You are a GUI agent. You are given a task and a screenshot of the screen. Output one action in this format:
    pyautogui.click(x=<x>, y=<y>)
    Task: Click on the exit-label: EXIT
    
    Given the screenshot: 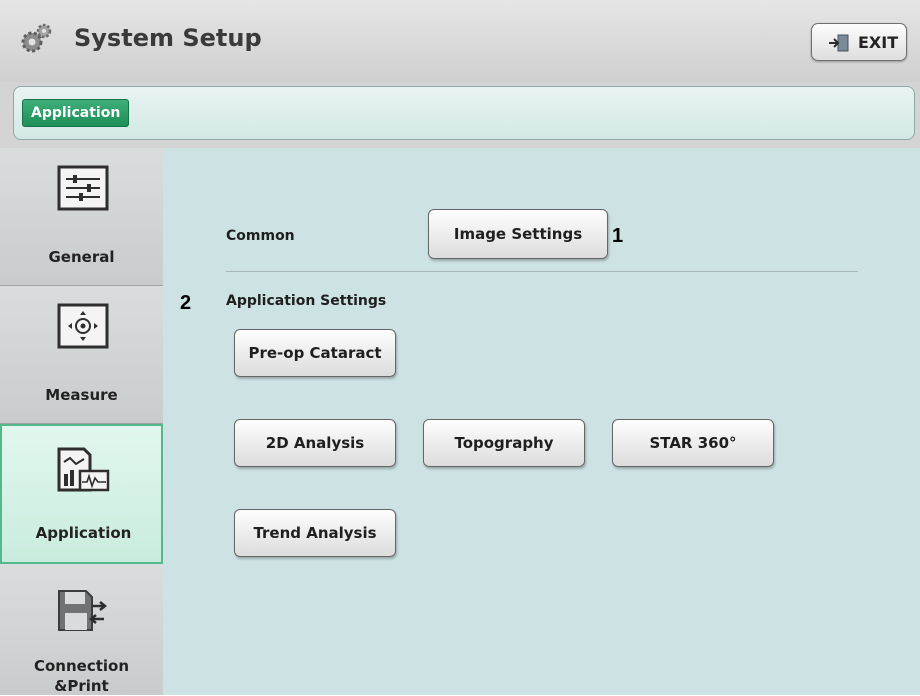 What is the action you would take?
    pyautogui.click(x=878, y=42)
    